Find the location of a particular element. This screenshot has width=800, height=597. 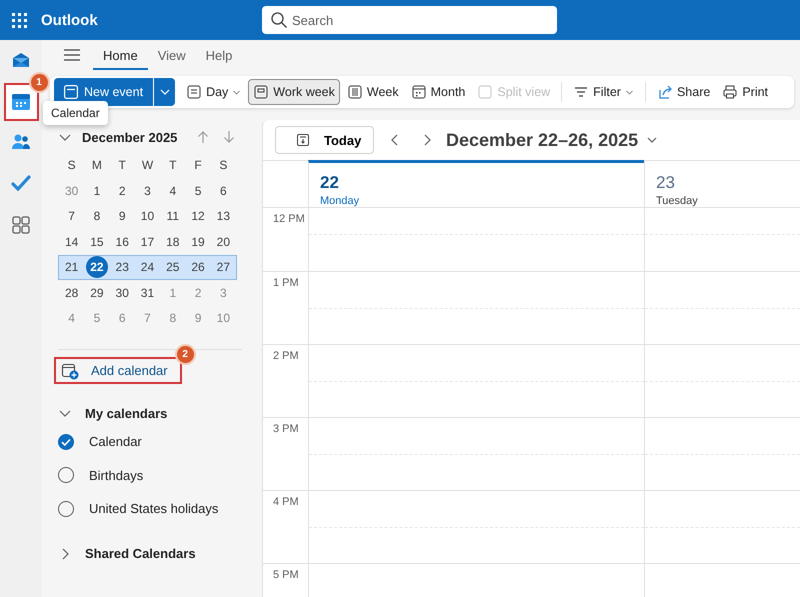

time-label: 2 PM is located at coordinates (286, 355).